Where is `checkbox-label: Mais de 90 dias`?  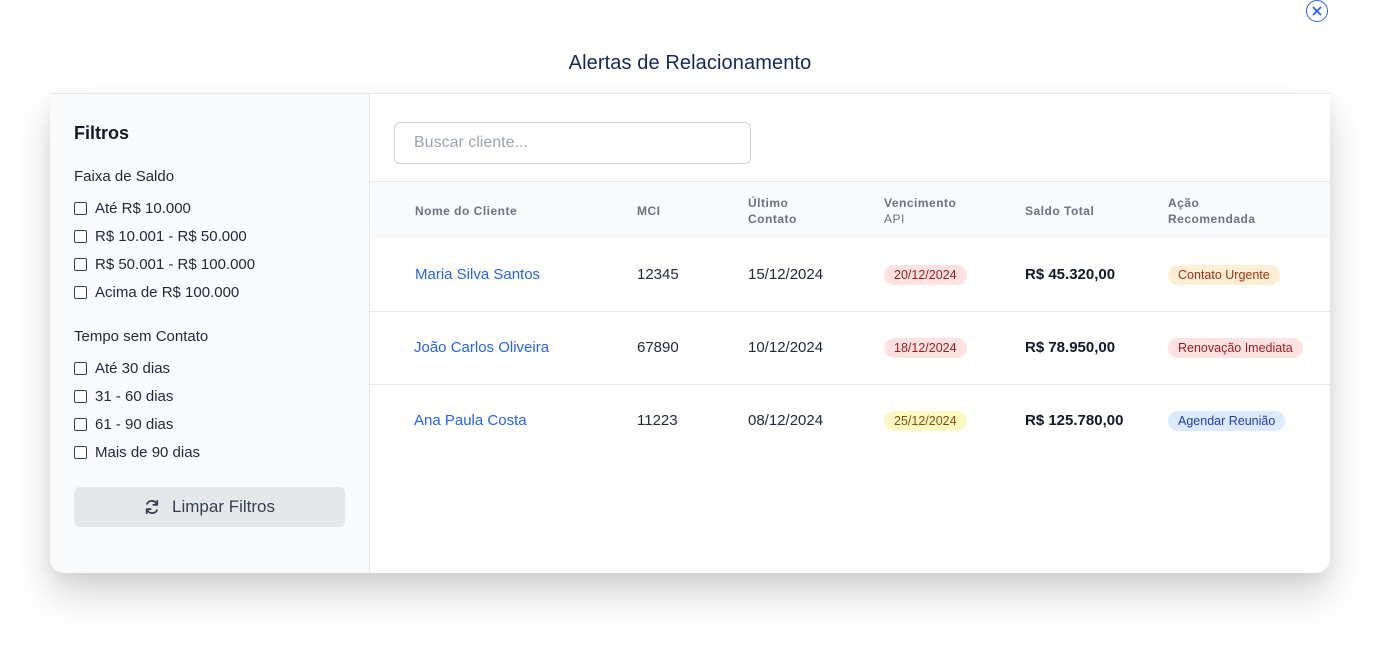
checkbox-label: Mais de 90 dias is located at coordinates (148, 452).